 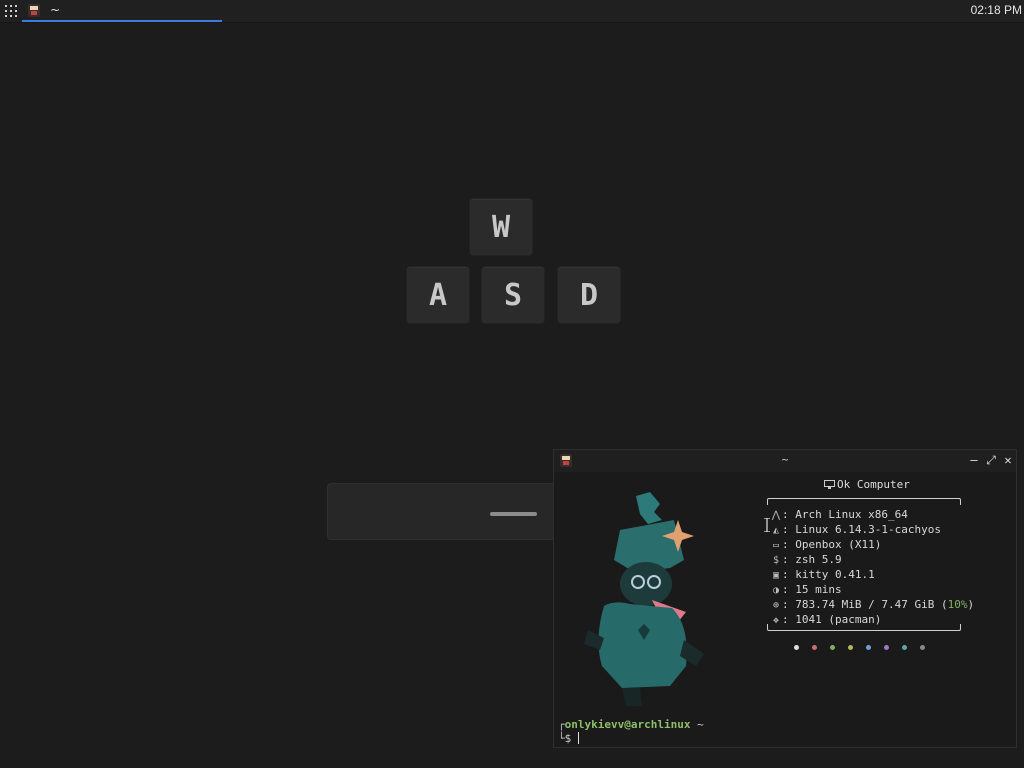 I want to click on info-row-shell: $: zsh 5.9, so click(x=872, y=559).